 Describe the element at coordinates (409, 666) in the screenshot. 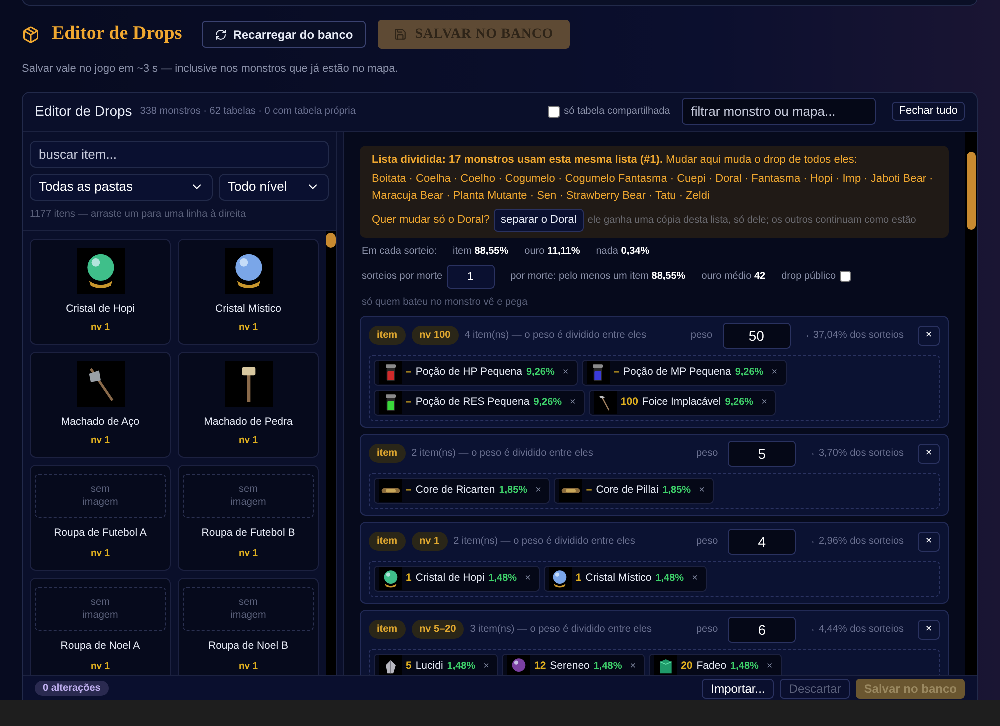

I see `item-quantity: 5` at that location.